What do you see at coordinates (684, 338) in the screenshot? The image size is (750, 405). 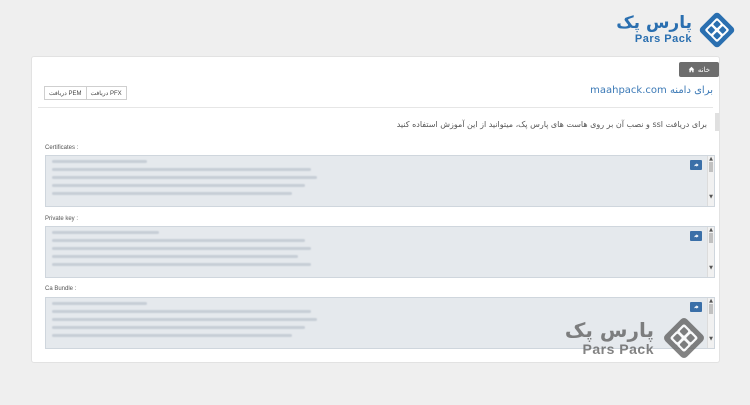 I see `watermark-logo-icon` at bounding box center [684, 338].